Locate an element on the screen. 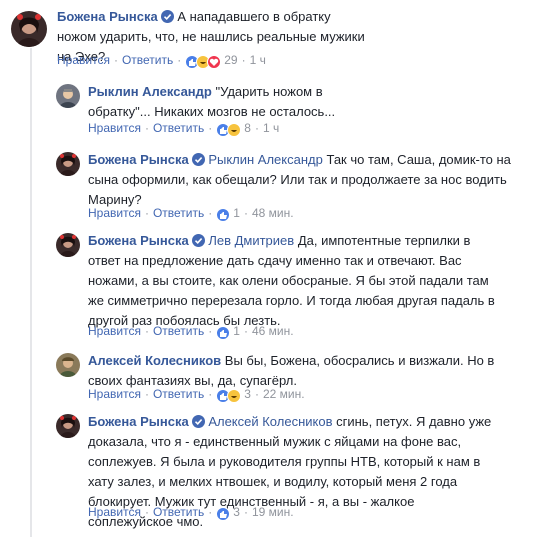  timestamp: 48 мин. is located at coordinates (273, 213).